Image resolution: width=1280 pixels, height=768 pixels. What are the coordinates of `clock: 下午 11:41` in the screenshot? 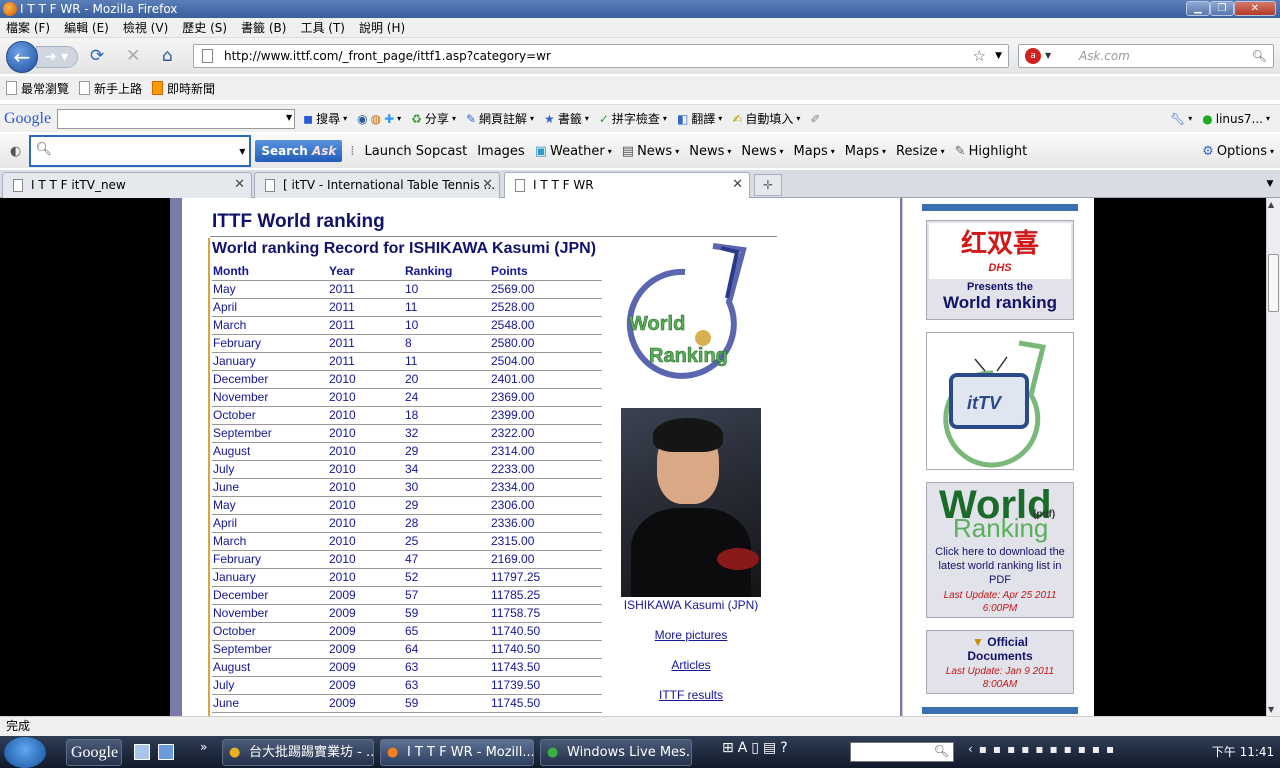 It's located at (1243, 752).